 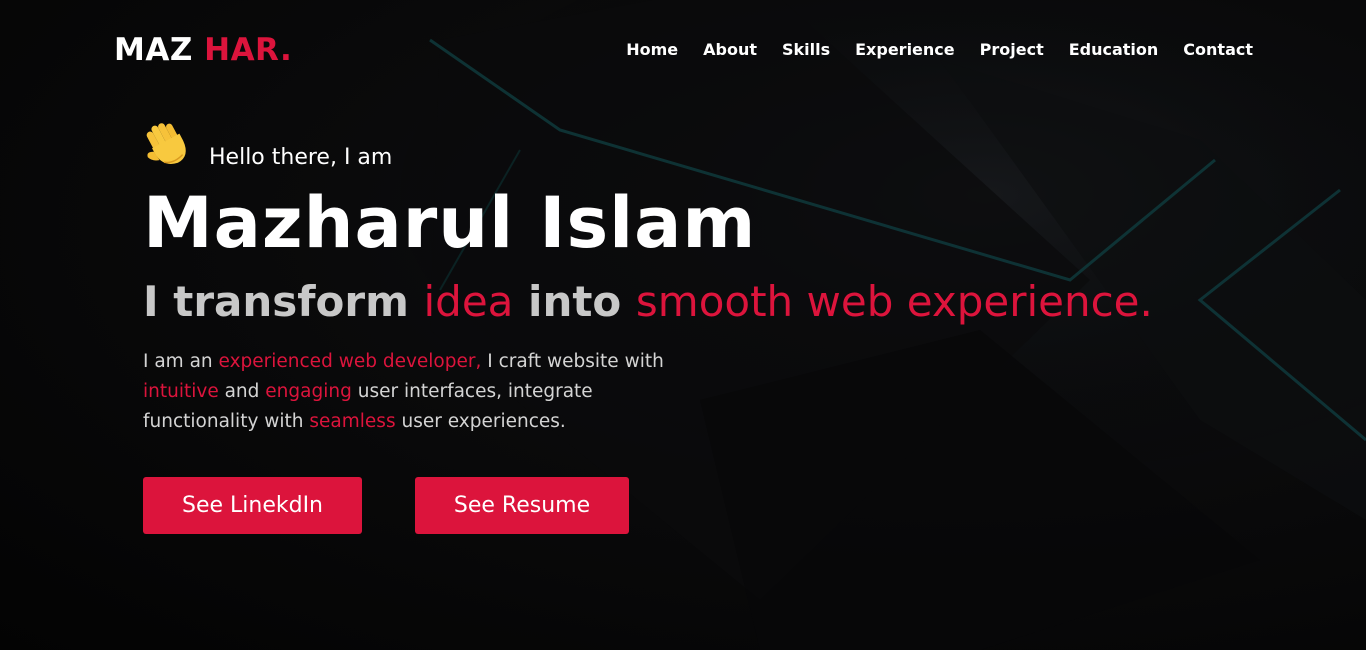 I want to click on waving-hand-icon, so click(x=166, y=143).